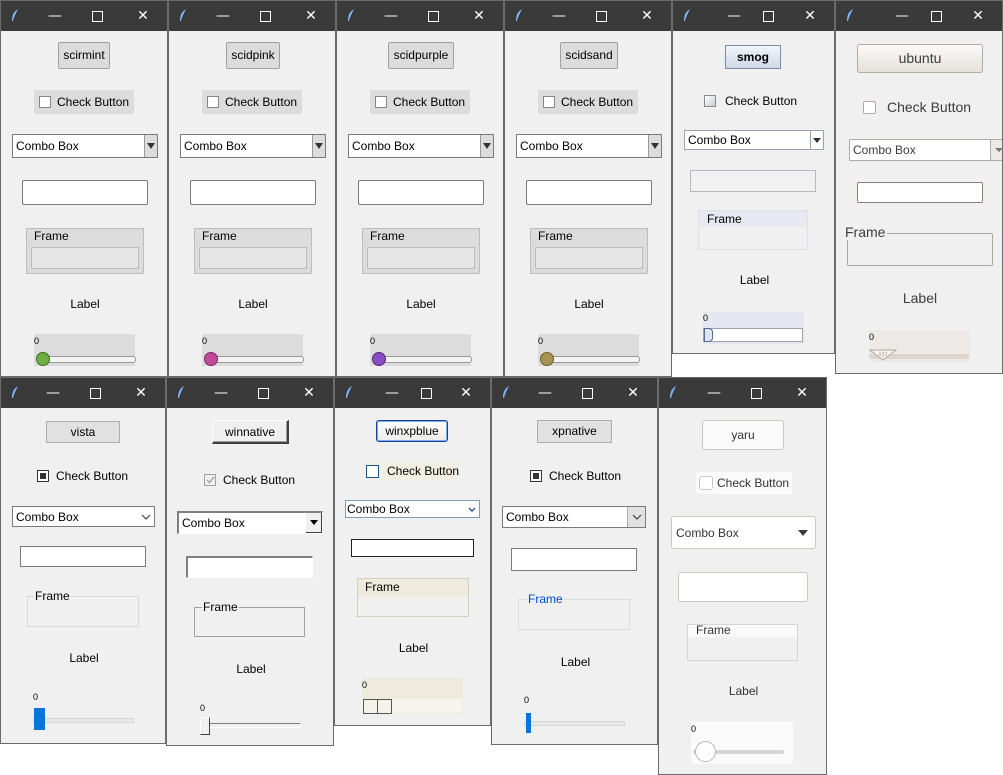  What do you see at coordinates (84, 55) in the screenshot?
I see `theme-button-scirmint: scirmint` at bounding box center [84, 55].